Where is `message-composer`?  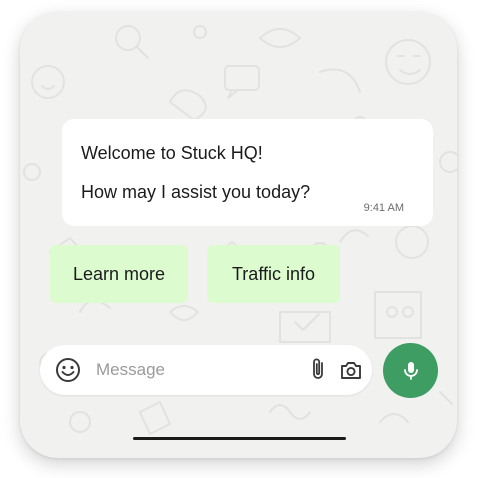 message-composer is located at coordinates (206, 370).